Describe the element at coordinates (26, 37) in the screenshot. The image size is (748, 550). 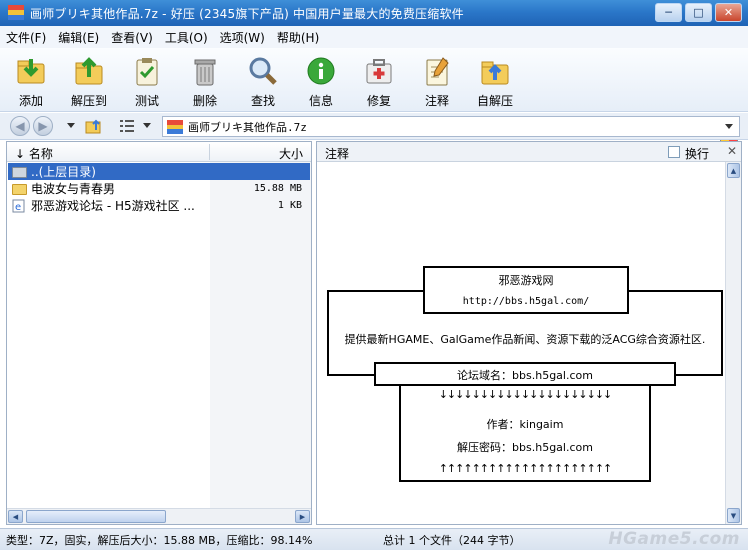
I see `menu-file: 文件(F)` at that location.